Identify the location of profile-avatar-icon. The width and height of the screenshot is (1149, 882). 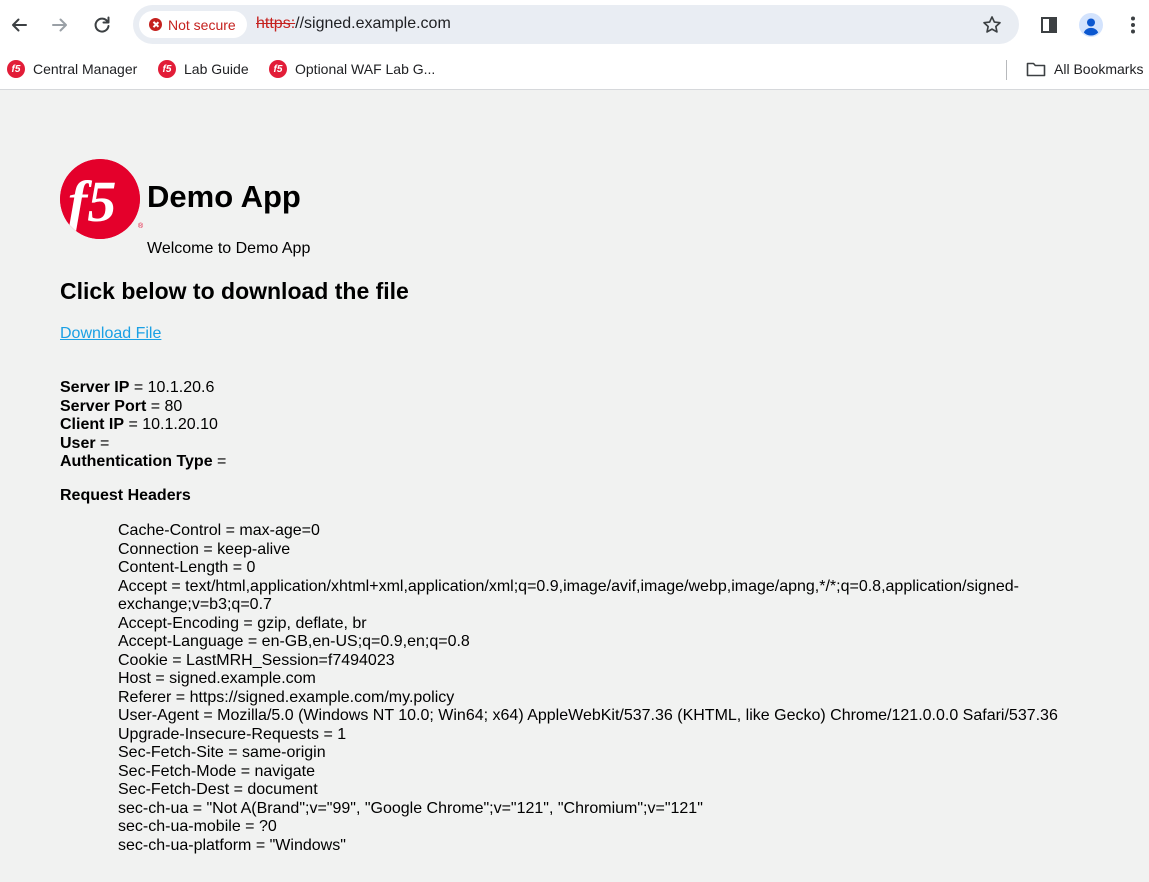
(1091, 25).